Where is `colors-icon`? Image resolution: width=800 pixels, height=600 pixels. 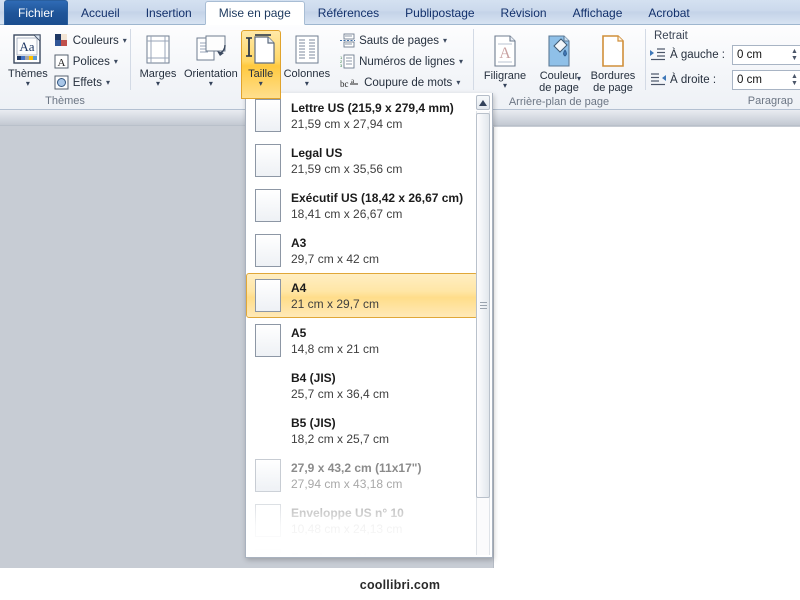
colors-icon is located at coordinates (61, 40).